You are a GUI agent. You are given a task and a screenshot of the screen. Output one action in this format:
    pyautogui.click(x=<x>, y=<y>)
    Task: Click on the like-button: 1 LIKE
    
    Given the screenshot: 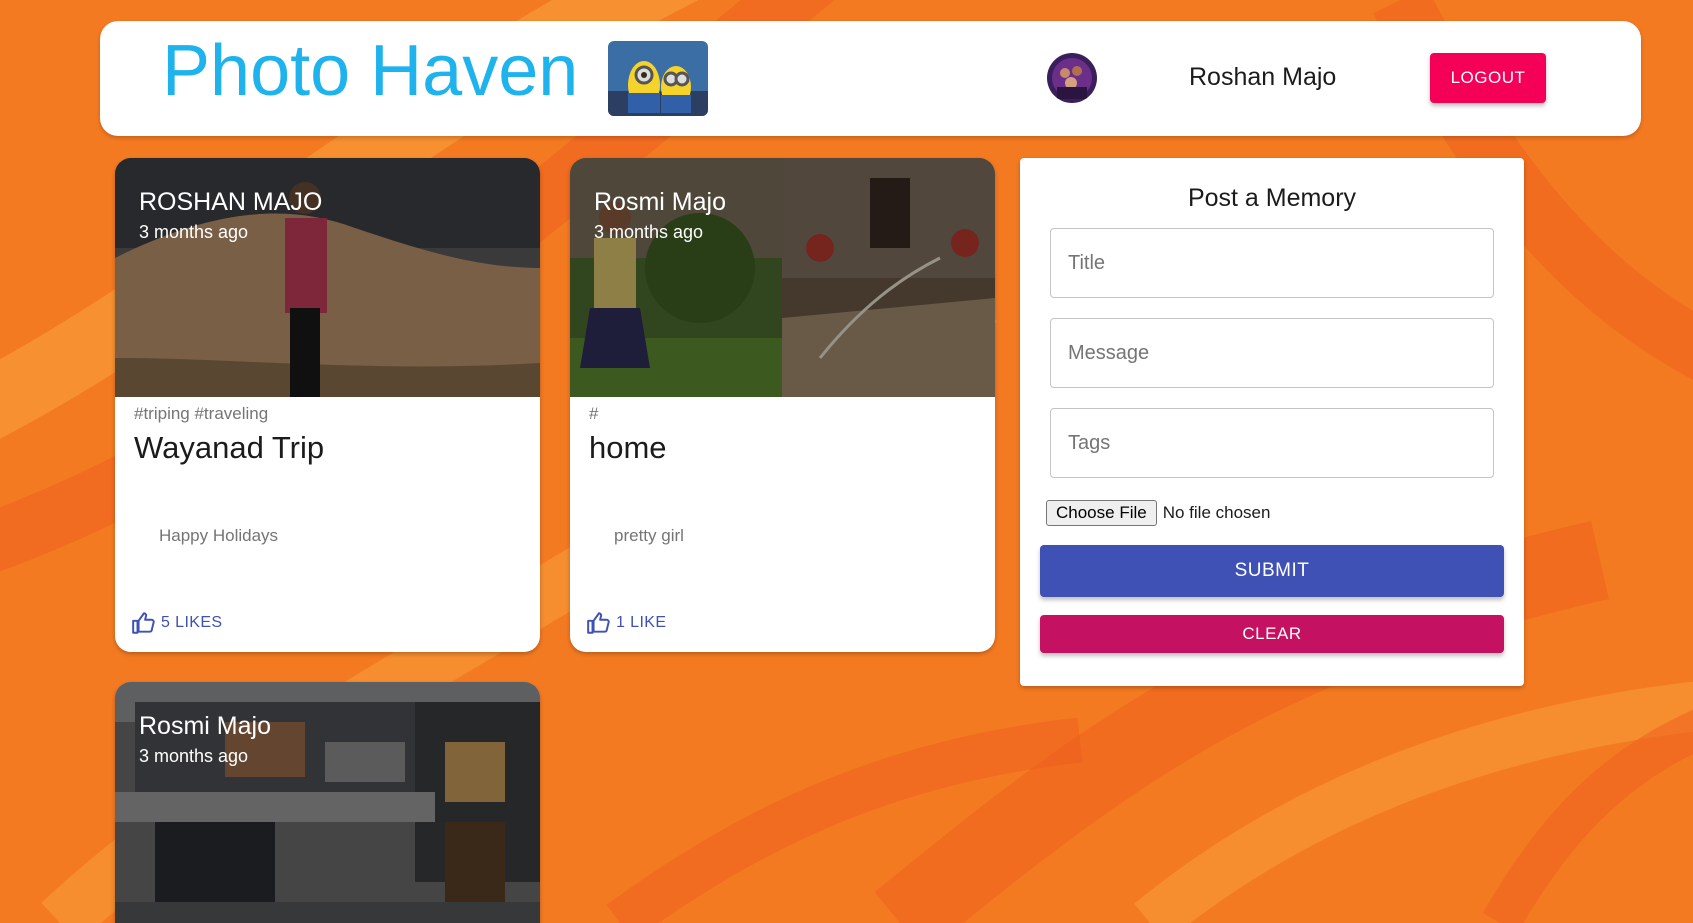 What is the action you would take?
    pyautogui.click(x=626, y=623)
    